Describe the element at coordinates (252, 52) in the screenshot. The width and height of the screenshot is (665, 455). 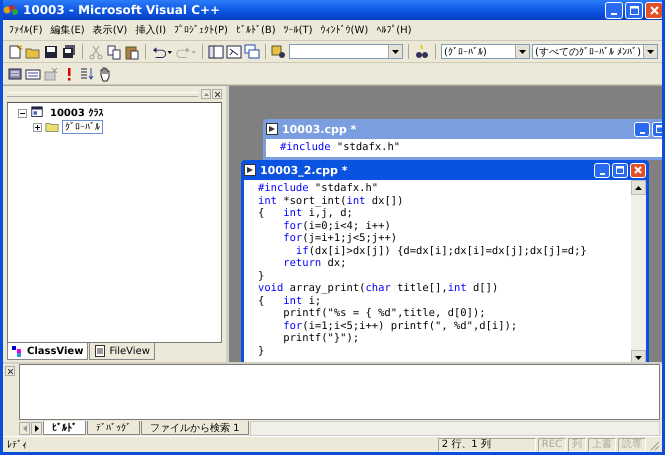
I see `windows-icon` at that location.